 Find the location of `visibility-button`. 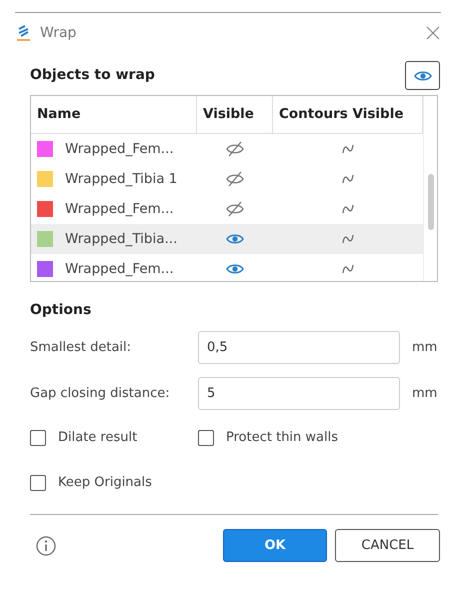

visibility-button is located at coordinates (422, 75).